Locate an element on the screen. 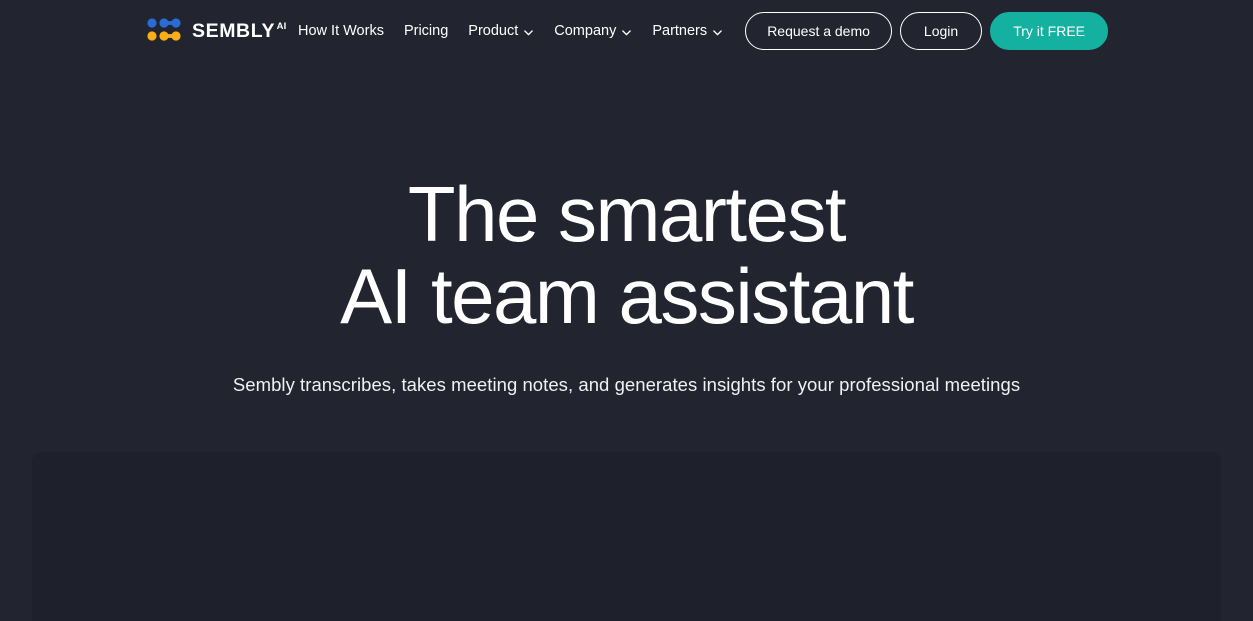 This screenshot has height=621, width=1253. try-it-free-button: Try it FREE is located at coordinates (1049, 31).